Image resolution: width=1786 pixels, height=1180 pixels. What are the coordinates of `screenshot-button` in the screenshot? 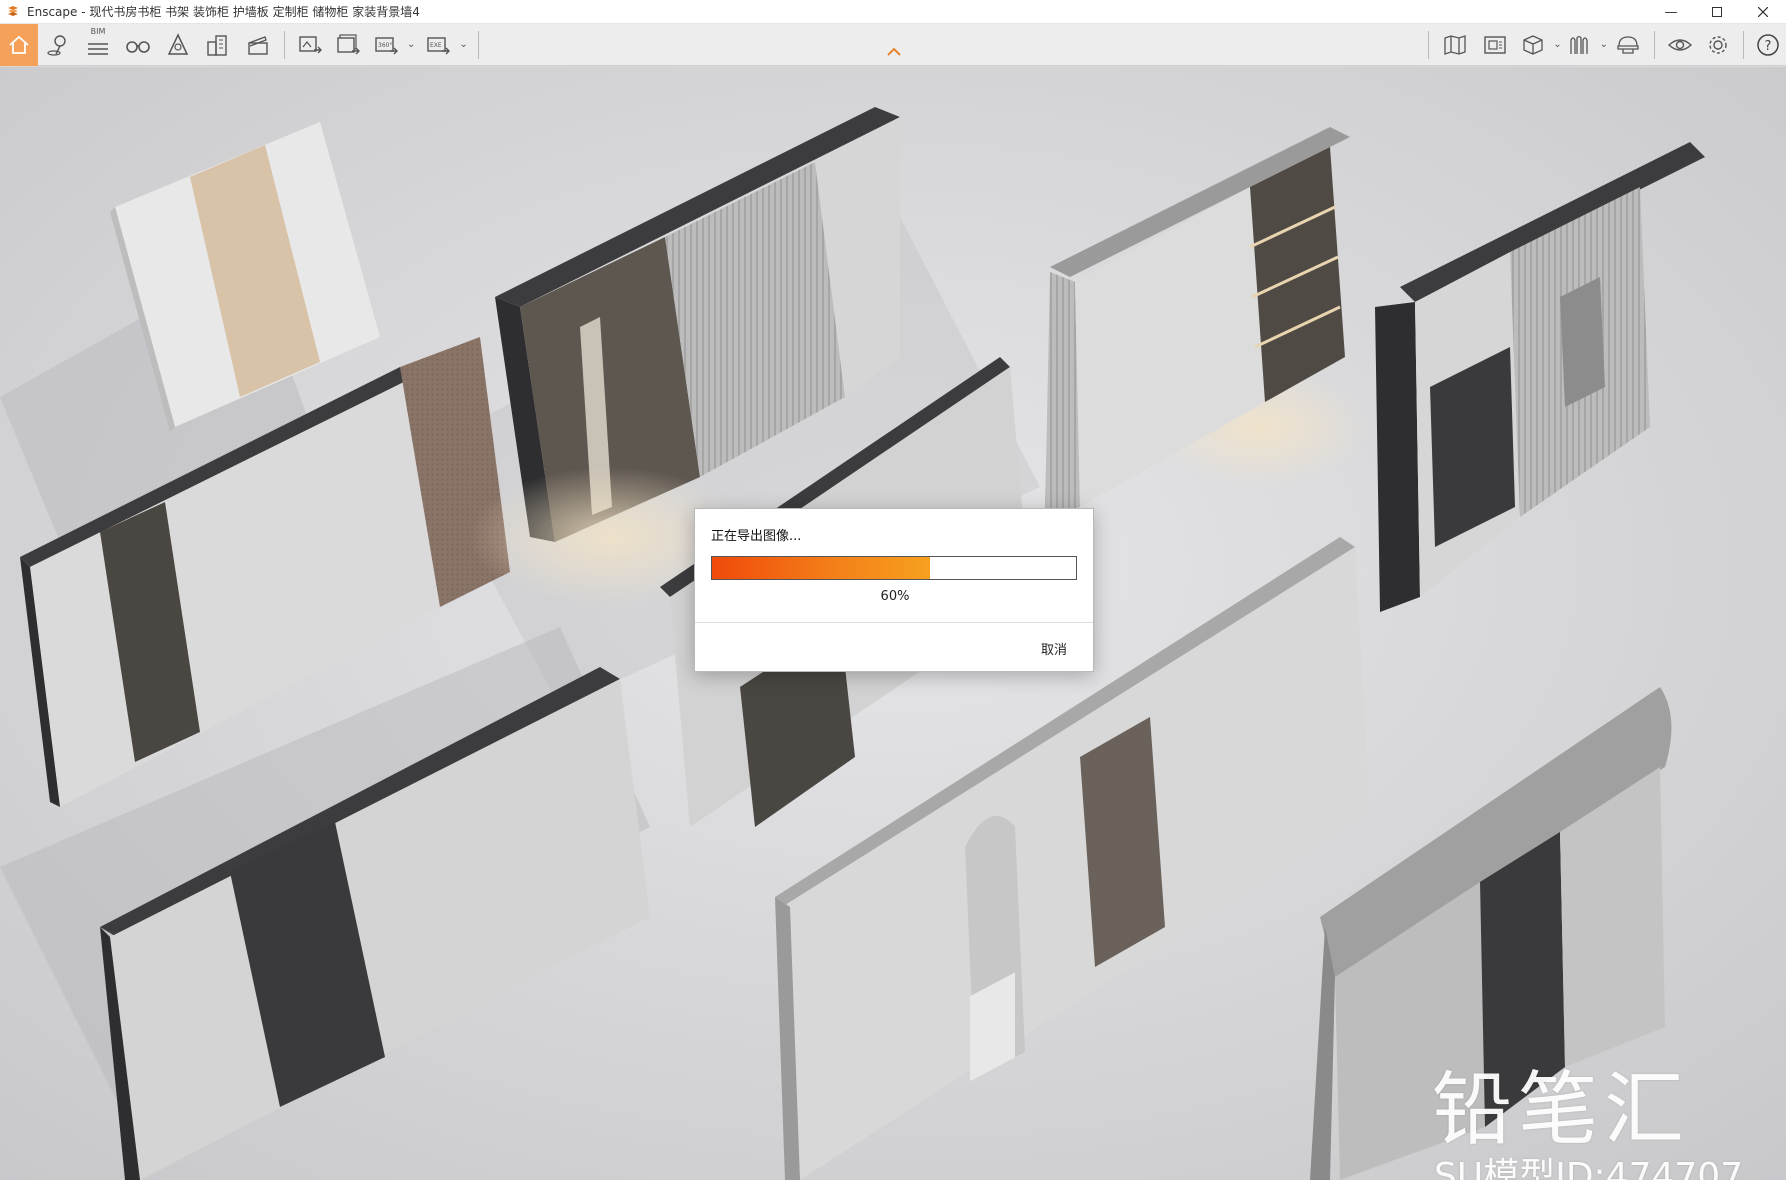 It's located at (1495, 45).